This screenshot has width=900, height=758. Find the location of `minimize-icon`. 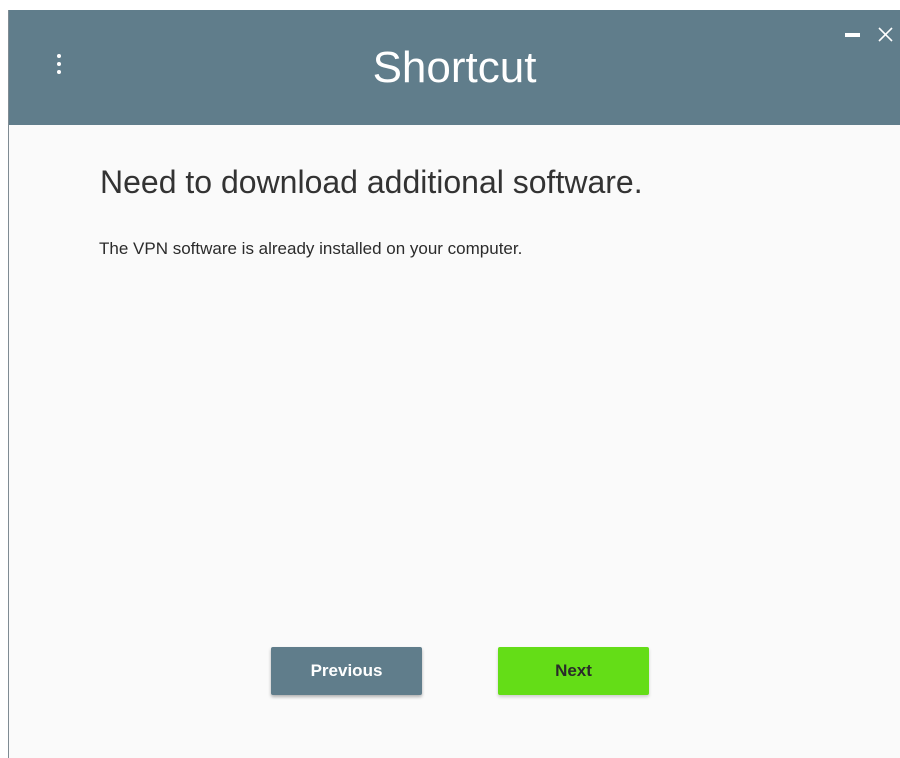

minimize-icon is located at coordinates (853, 34).